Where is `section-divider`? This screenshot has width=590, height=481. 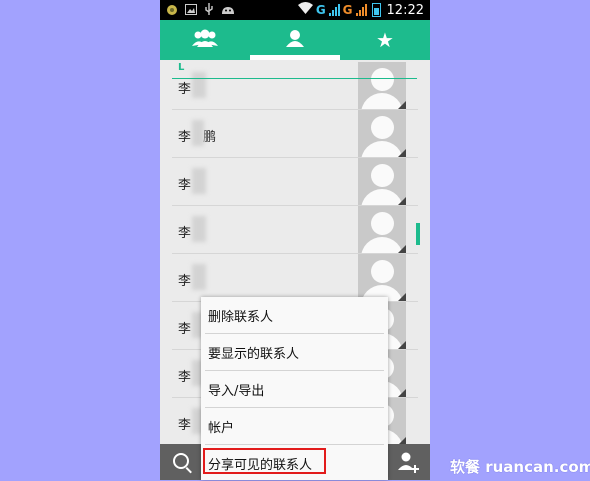
section-divider is located at coordinates (294, 78).